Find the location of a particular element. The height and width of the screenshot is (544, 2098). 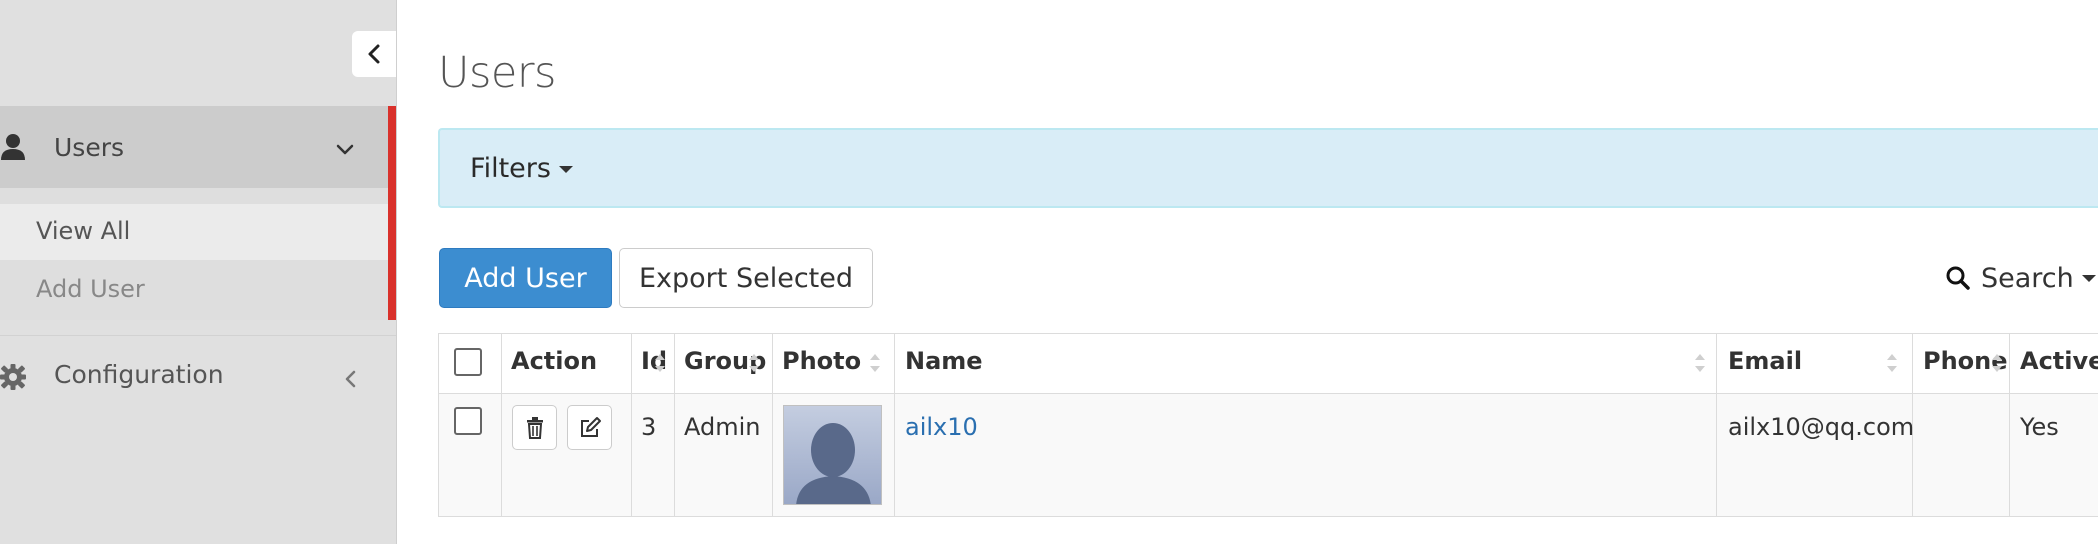

column-header-action: Action is located at coordinates (554, 361).